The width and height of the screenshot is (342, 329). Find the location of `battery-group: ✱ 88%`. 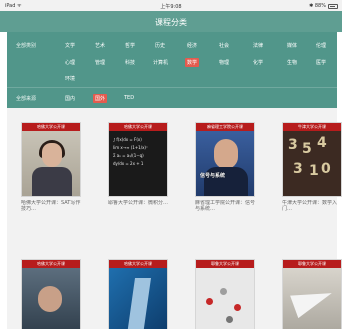

battery-group: ✱ 88% is located at coordinates (323, 6).